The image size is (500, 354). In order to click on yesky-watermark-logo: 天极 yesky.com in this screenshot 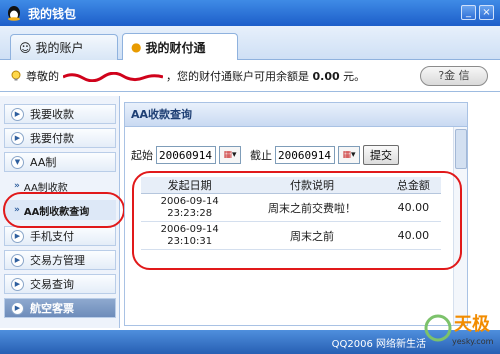, I will do `click(459, 330)`.